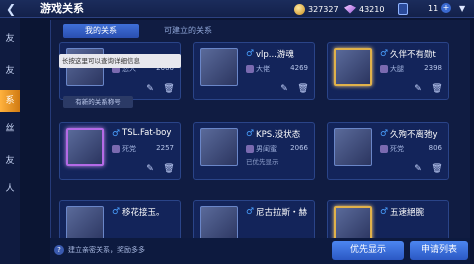 The width and height of the screenshot is (474, 264). I want to click on relation-card: ♂ 久伴不有勋t 大腿 2398 ✎ 🗑, so click(388, 71).